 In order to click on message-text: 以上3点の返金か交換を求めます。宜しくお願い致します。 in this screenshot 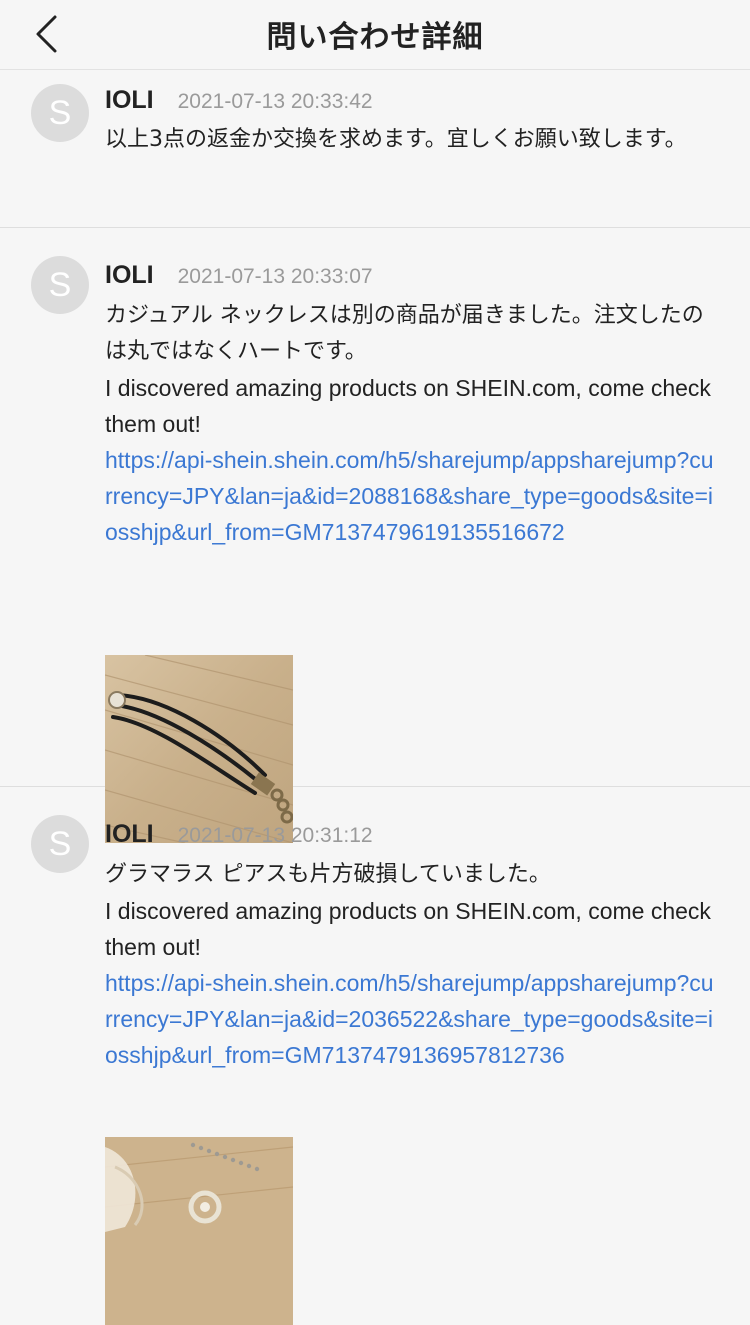, I will do `click(396, 139)`.